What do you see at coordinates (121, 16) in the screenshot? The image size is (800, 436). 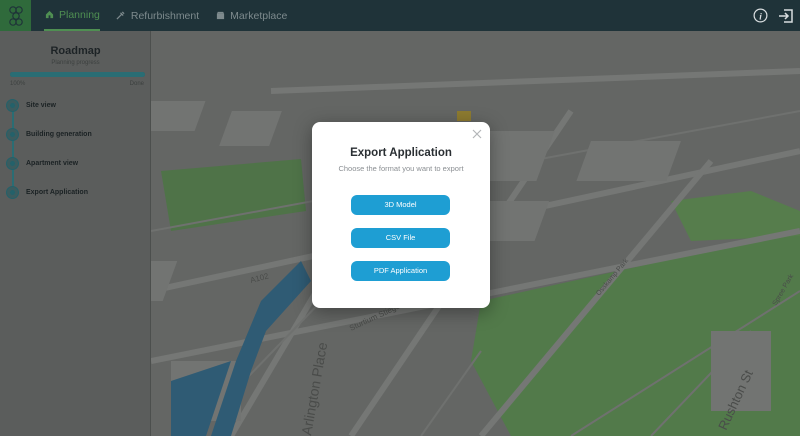 I see `tools-icon` at bounding box center [121, 16].